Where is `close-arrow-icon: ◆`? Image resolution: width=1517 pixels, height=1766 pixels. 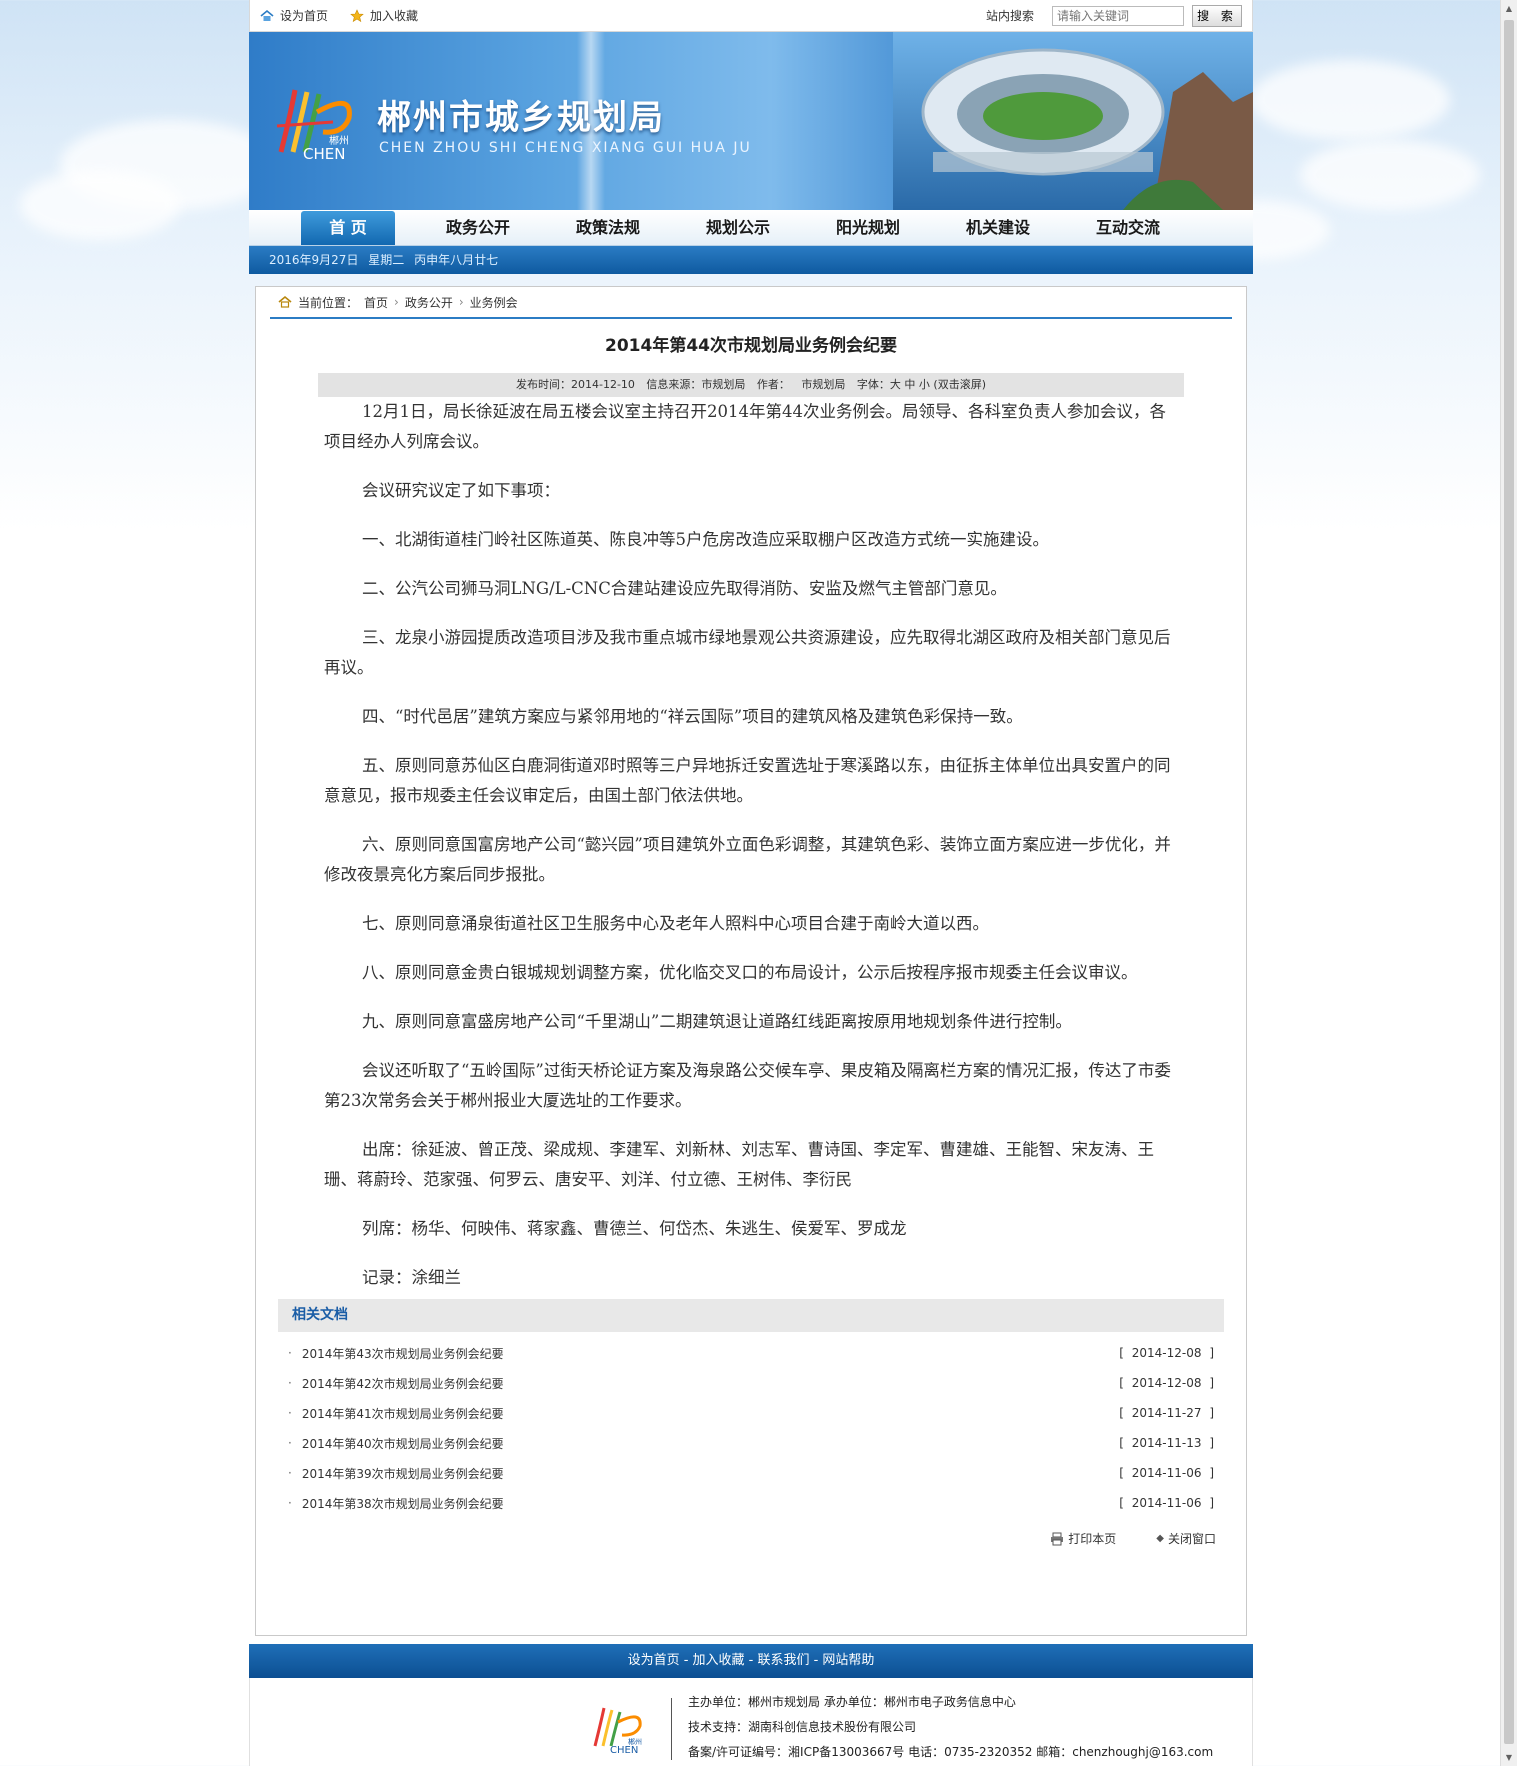
close-arrow-icon: ◆ is located at coordinates (1160, 1538).